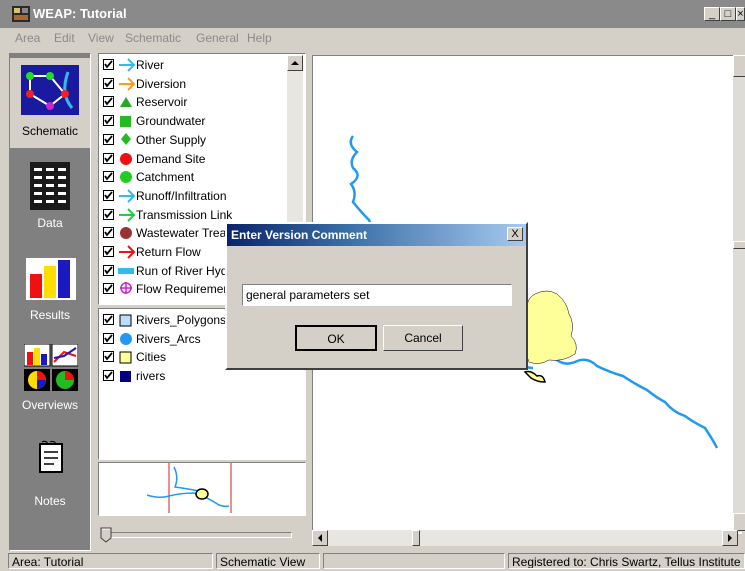 This screenshot has height=571, width=745. Describe the element at coordinates (168, 338) in the screenshot. I see `layer-label: Rivers_Arcs` at that location.